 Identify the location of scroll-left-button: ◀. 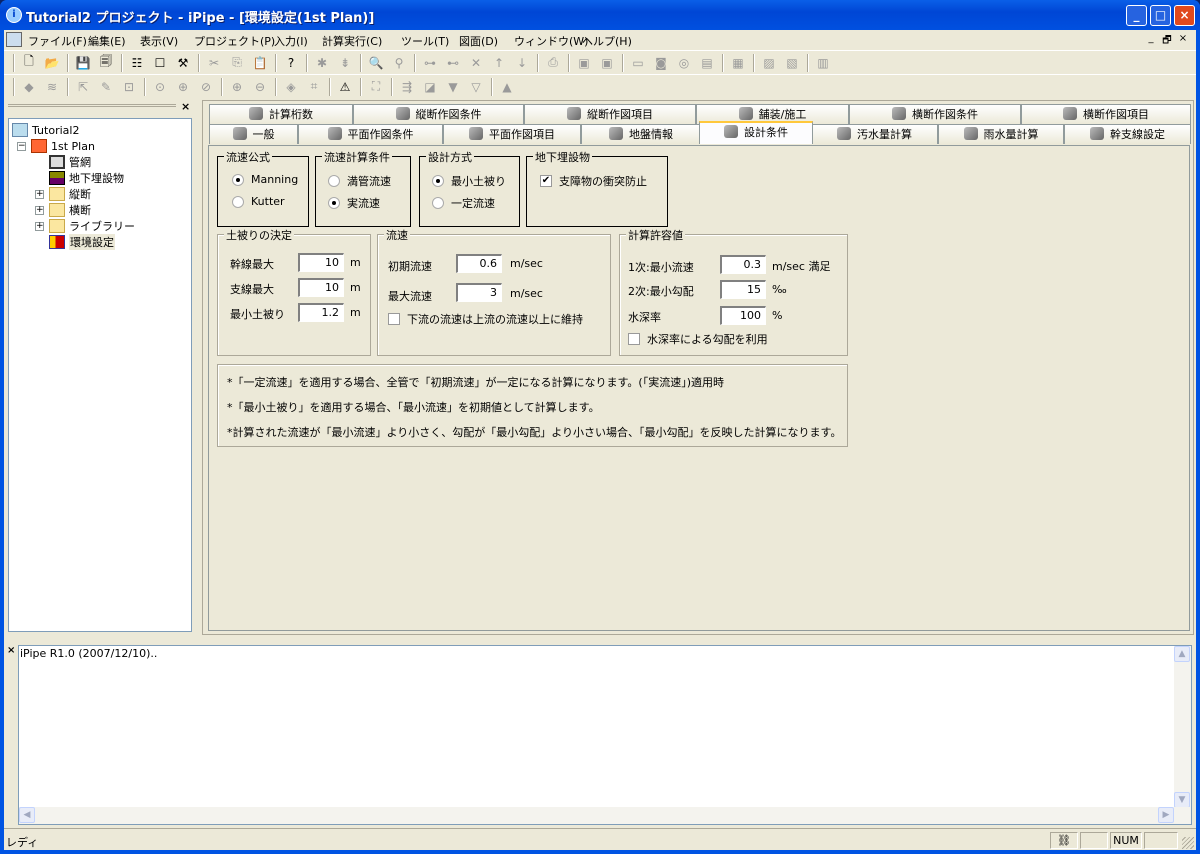
(27, 815).